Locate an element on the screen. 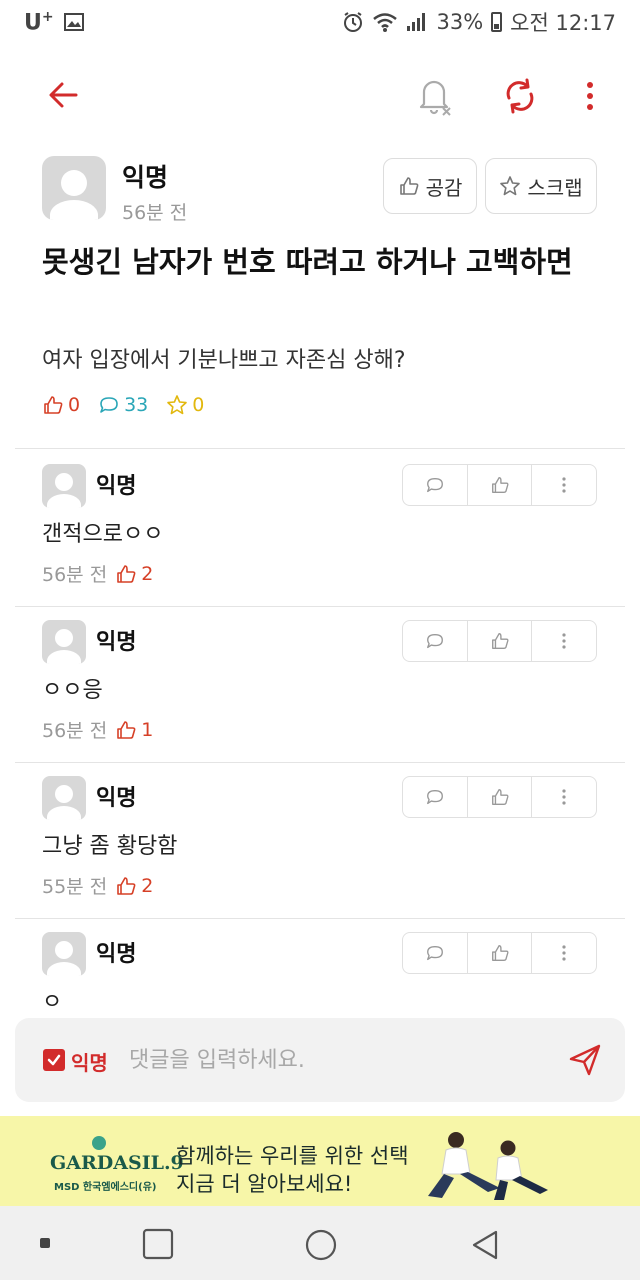  anonymous-label: 익명 is located at coordinates (89, 1061).